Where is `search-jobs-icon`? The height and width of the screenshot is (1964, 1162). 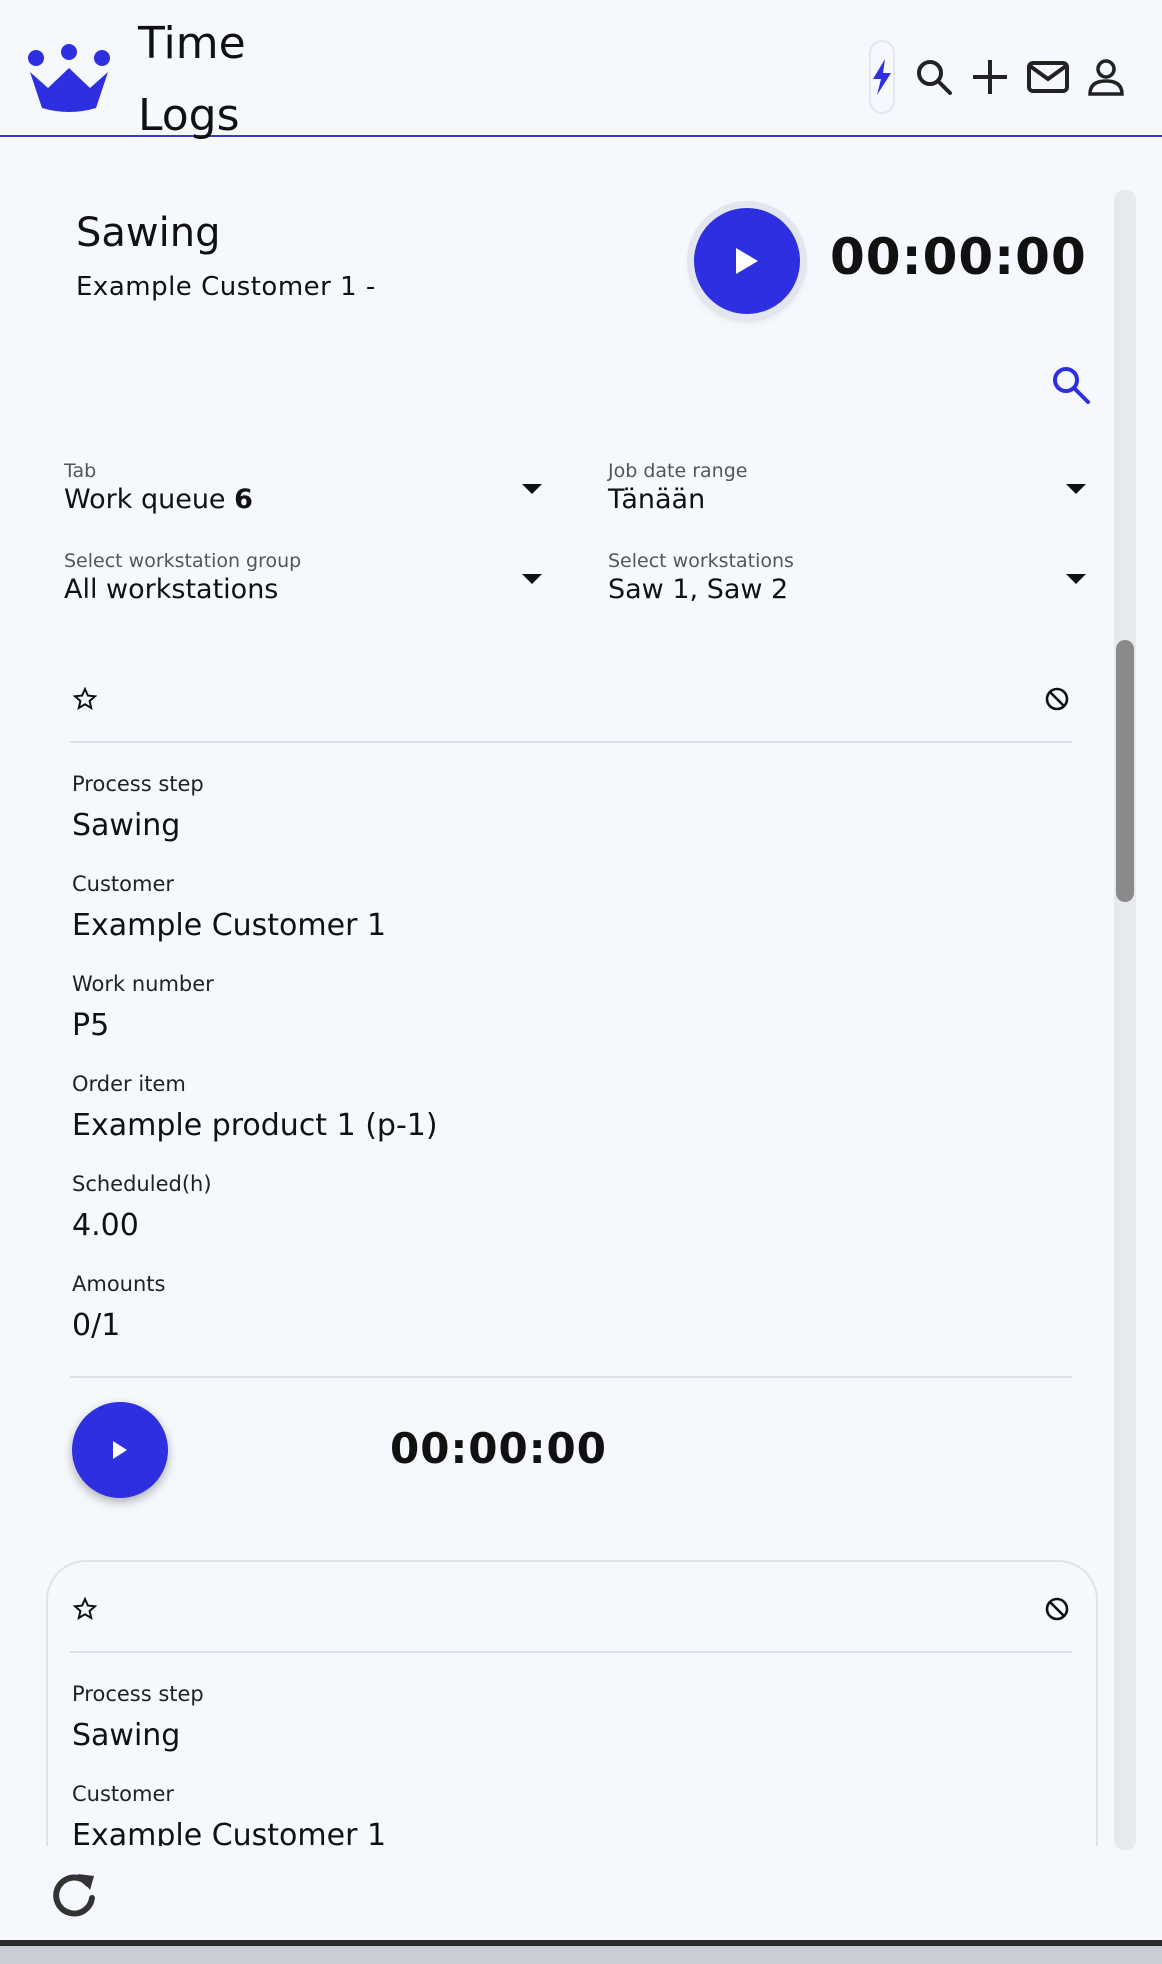
search-jobs-icon is located at coordinates (1071, 385).